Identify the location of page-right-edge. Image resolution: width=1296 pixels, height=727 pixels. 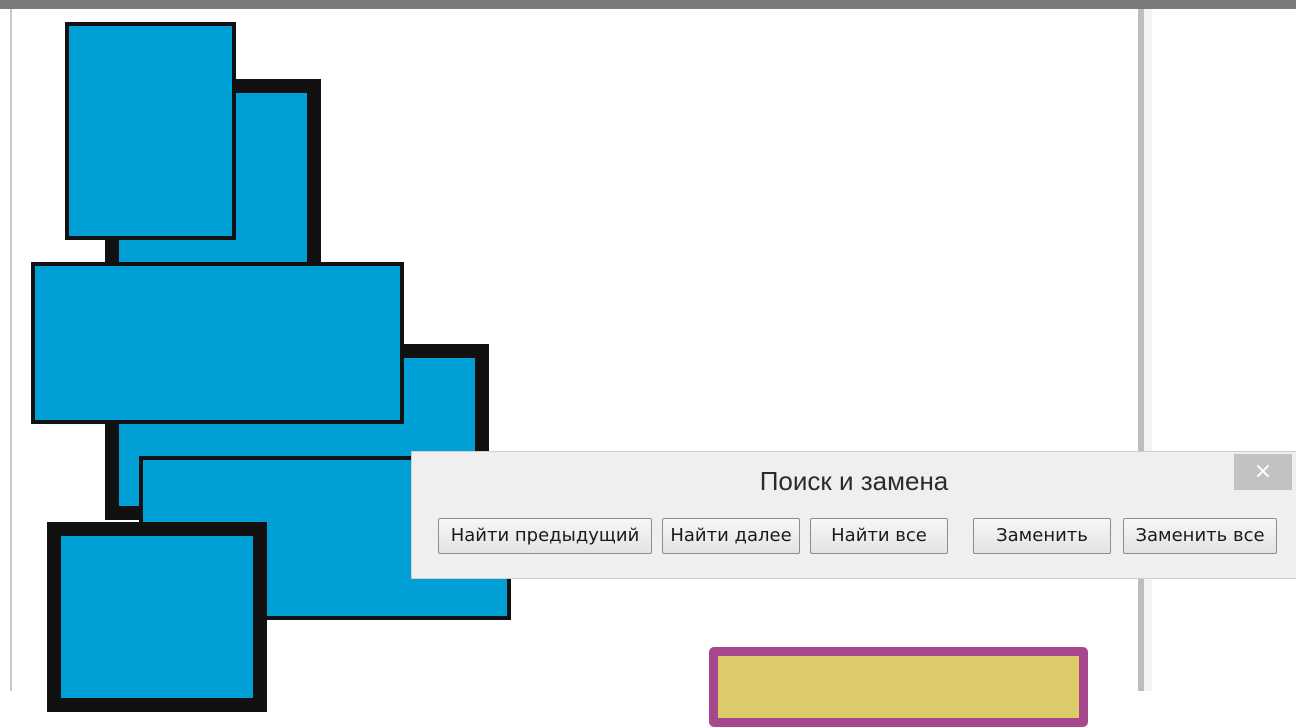
(1145, 350).